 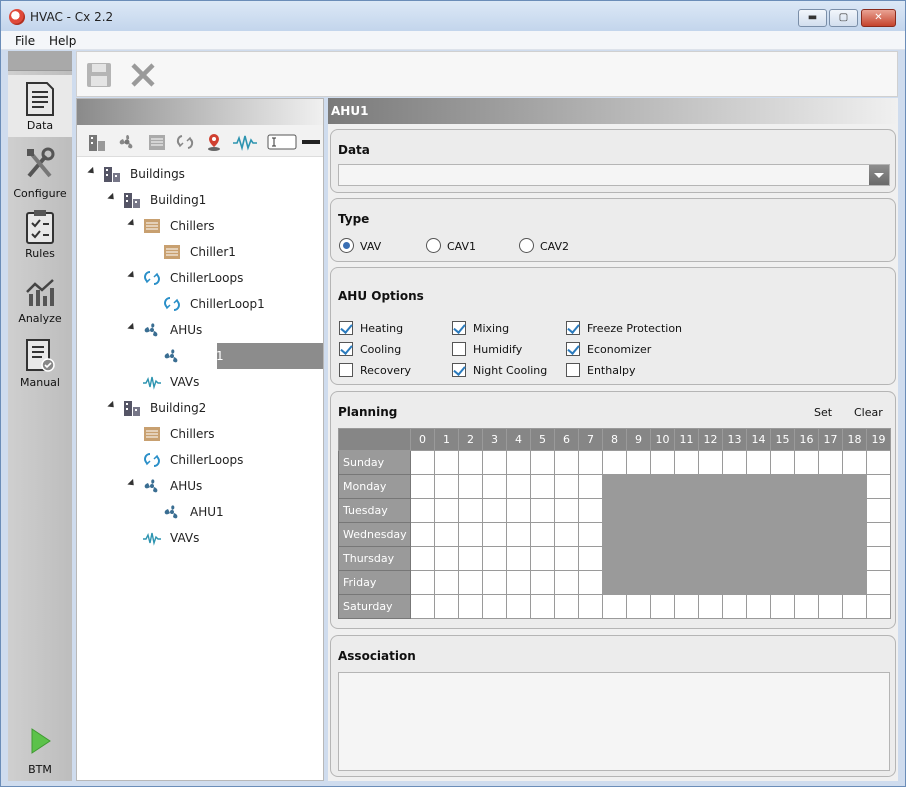 I want to click on nav-analyze: Analyze, so click(x=40, y=299).